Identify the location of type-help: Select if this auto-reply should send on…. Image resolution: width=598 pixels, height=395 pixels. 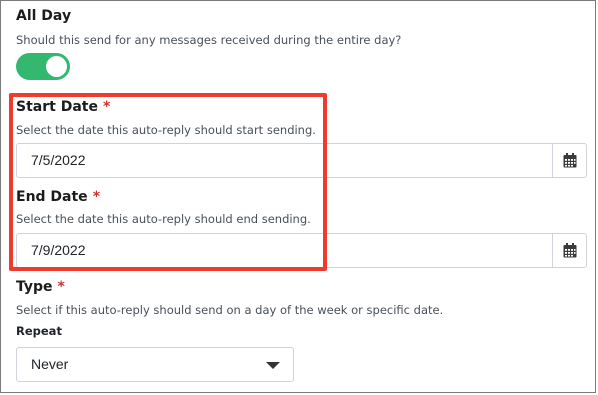
(230, 310).